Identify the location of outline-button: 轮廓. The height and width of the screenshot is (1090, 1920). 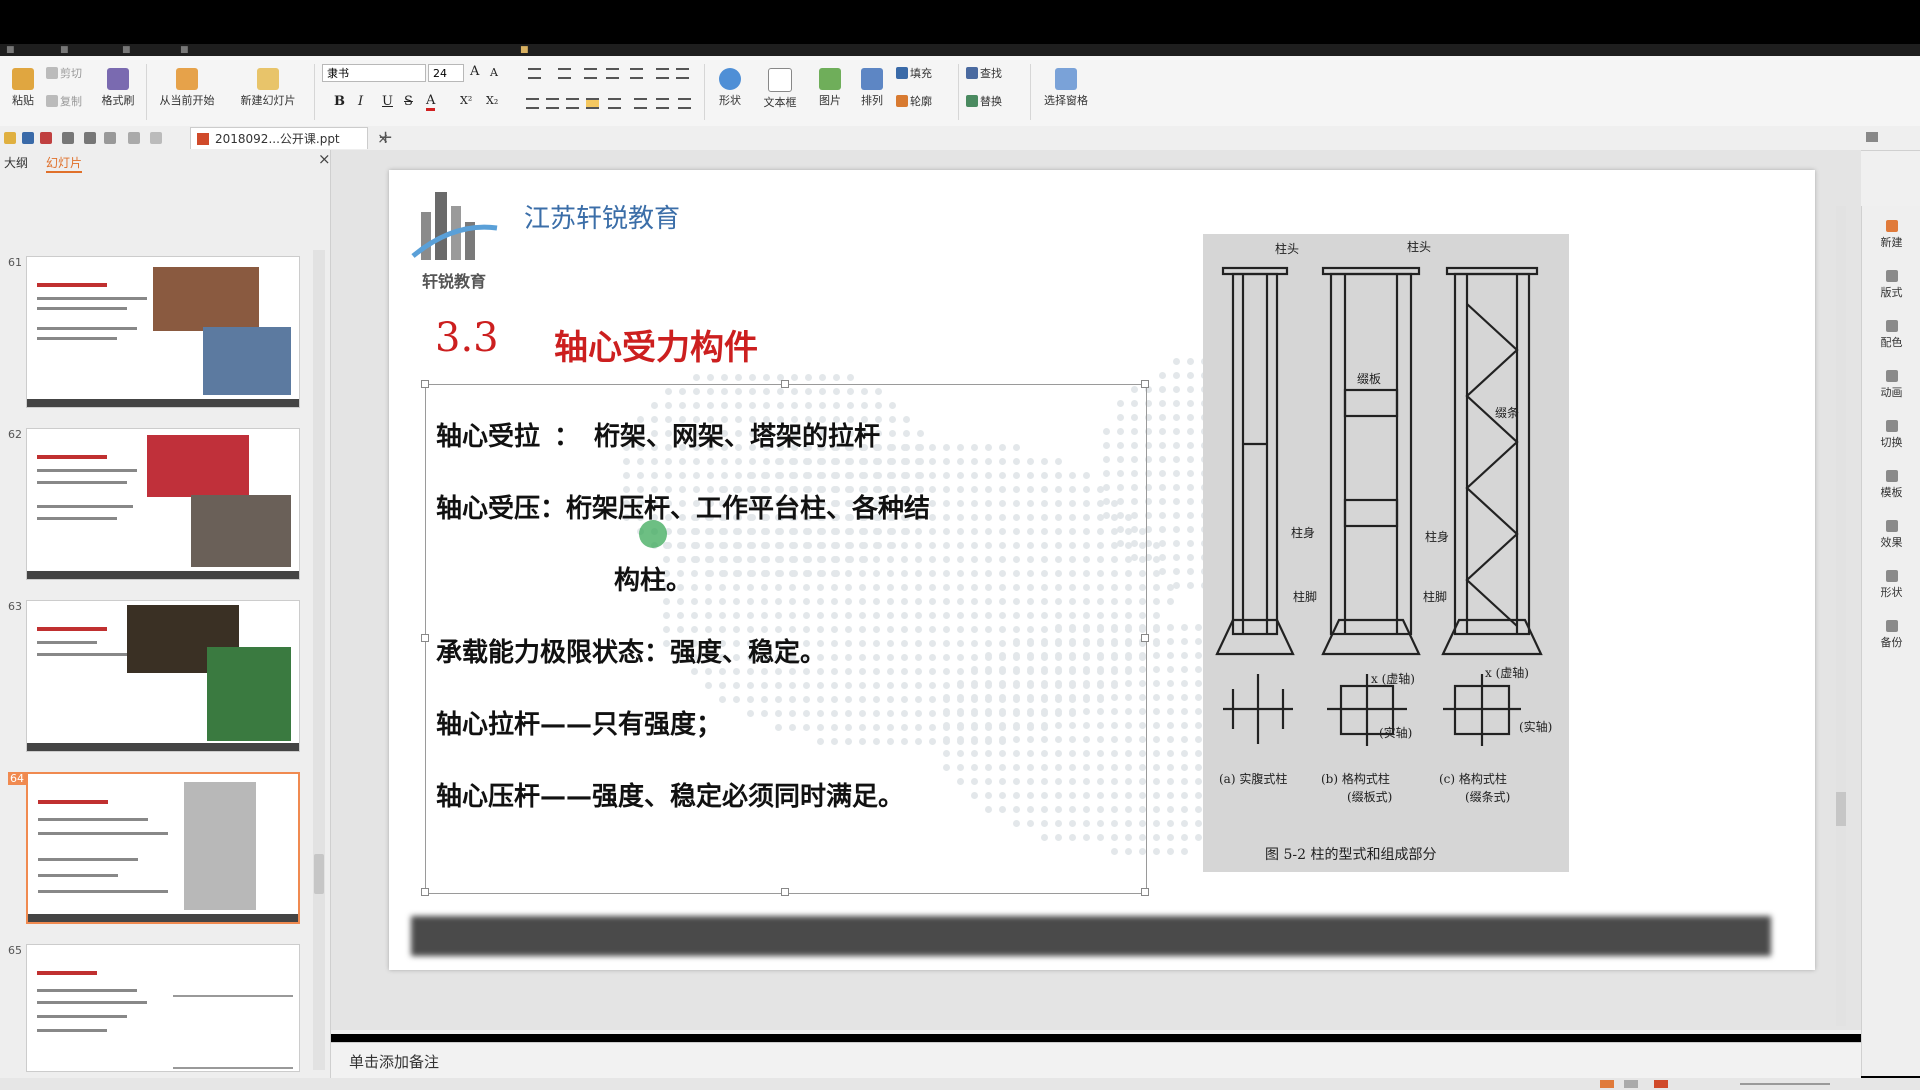
(914, 102).